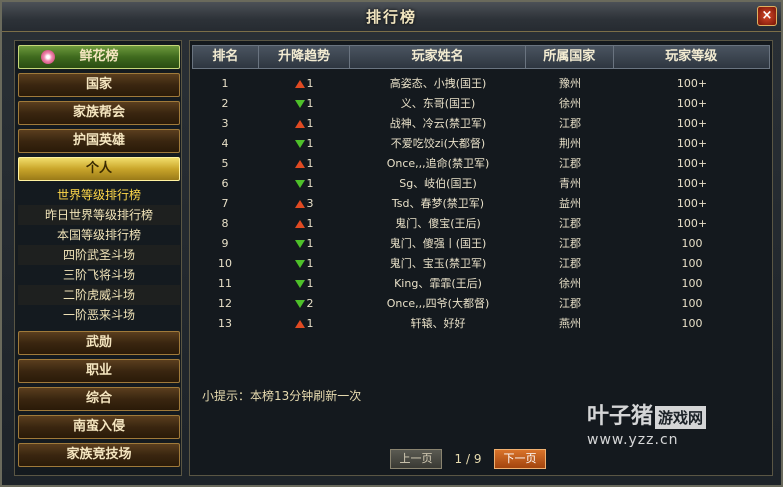 This screenshot has width=783, height=487. I want to click on sidebar-item-before-1: 家族帮会, so click(99, 113).